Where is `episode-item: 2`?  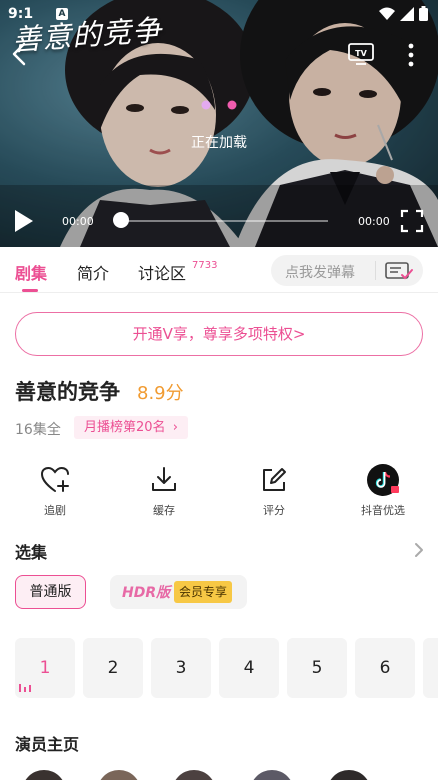
episode-item: 2 is located at coordinates (113, 668).